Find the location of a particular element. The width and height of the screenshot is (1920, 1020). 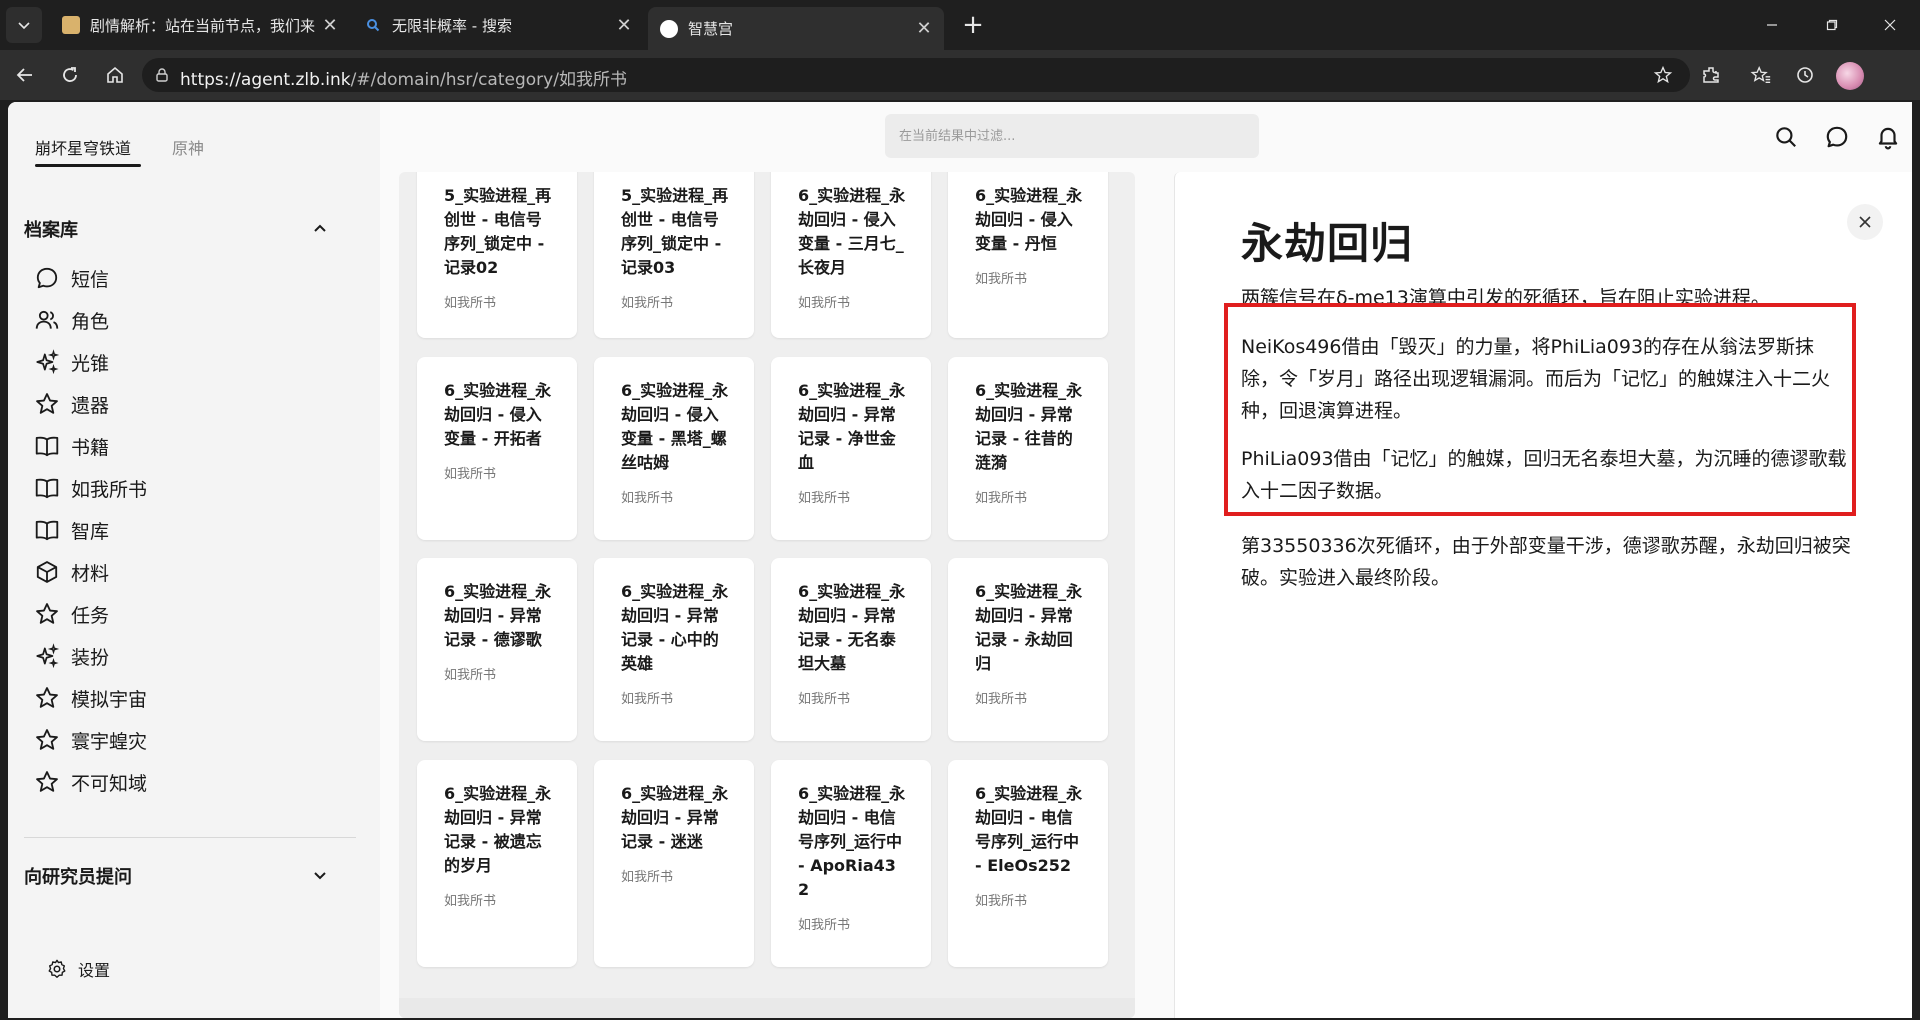

list-item: 6_实验进程_永劫回归 - 异常记录 - 无名泰坦大墓如我所书 is located at coordinates (851, 649).